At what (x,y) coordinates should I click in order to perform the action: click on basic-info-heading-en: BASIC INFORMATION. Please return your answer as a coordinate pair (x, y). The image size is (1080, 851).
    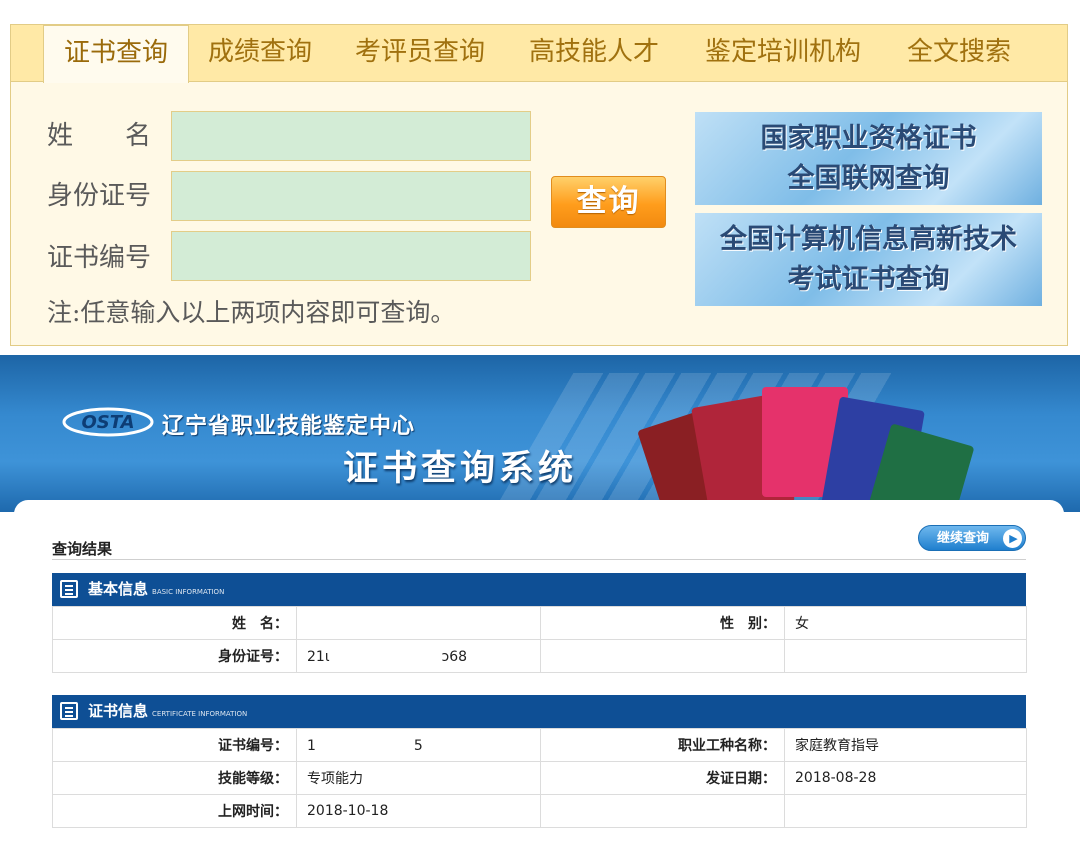
    Looking at the image, I should click on (188, 592).